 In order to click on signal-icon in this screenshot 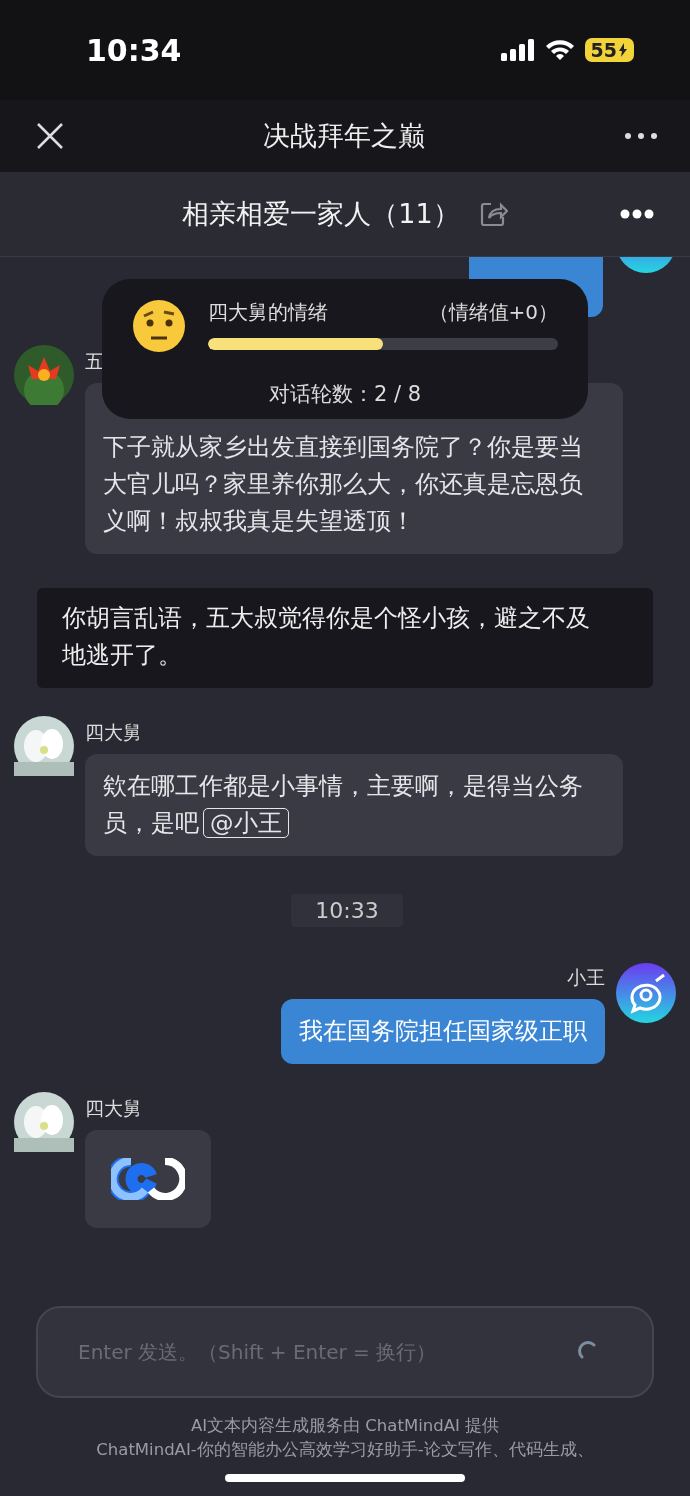, I will do `click(517, 50)`.